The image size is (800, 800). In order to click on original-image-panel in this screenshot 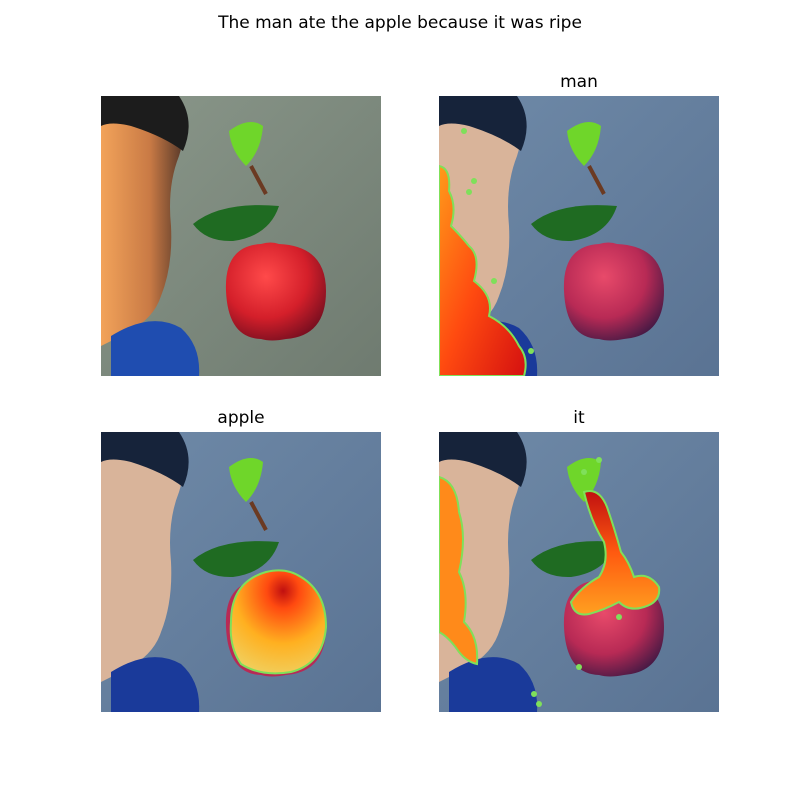, I will do `click(241, 236)`.